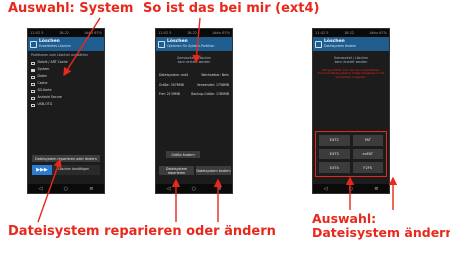  I want to click on change-filesystem-button: Dateisystem ändern, so click(213, 170).